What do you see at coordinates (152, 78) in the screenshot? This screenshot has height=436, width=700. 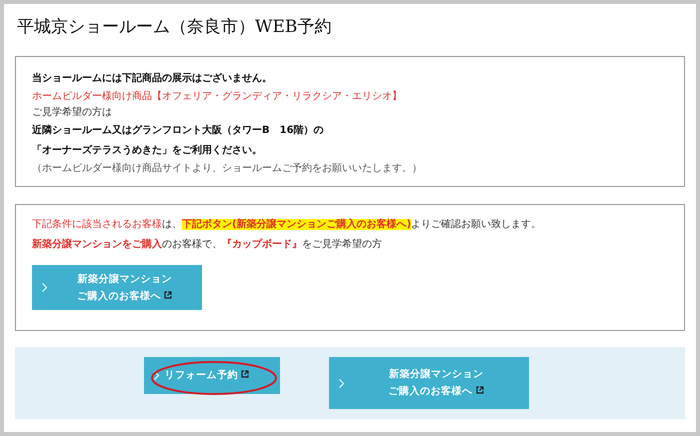 I see `notice-text: 当ショールームには下記商品の展示はございません。` at bounding box center [152, 78].